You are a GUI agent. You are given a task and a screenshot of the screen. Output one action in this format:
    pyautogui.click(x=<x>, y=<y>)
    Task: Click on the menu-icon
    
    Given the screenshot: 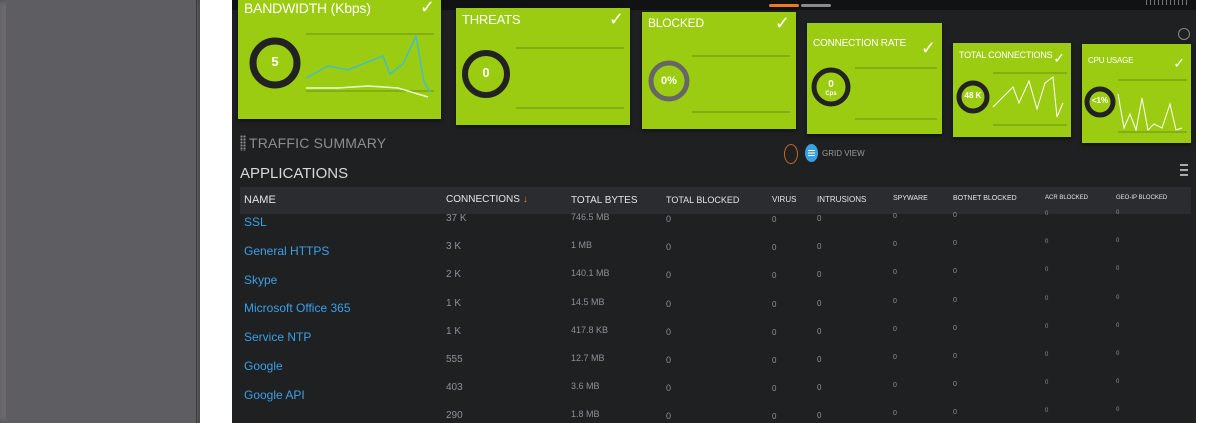 What is the action you would take?
    pyautogui.click(x=1184, y=170)
    